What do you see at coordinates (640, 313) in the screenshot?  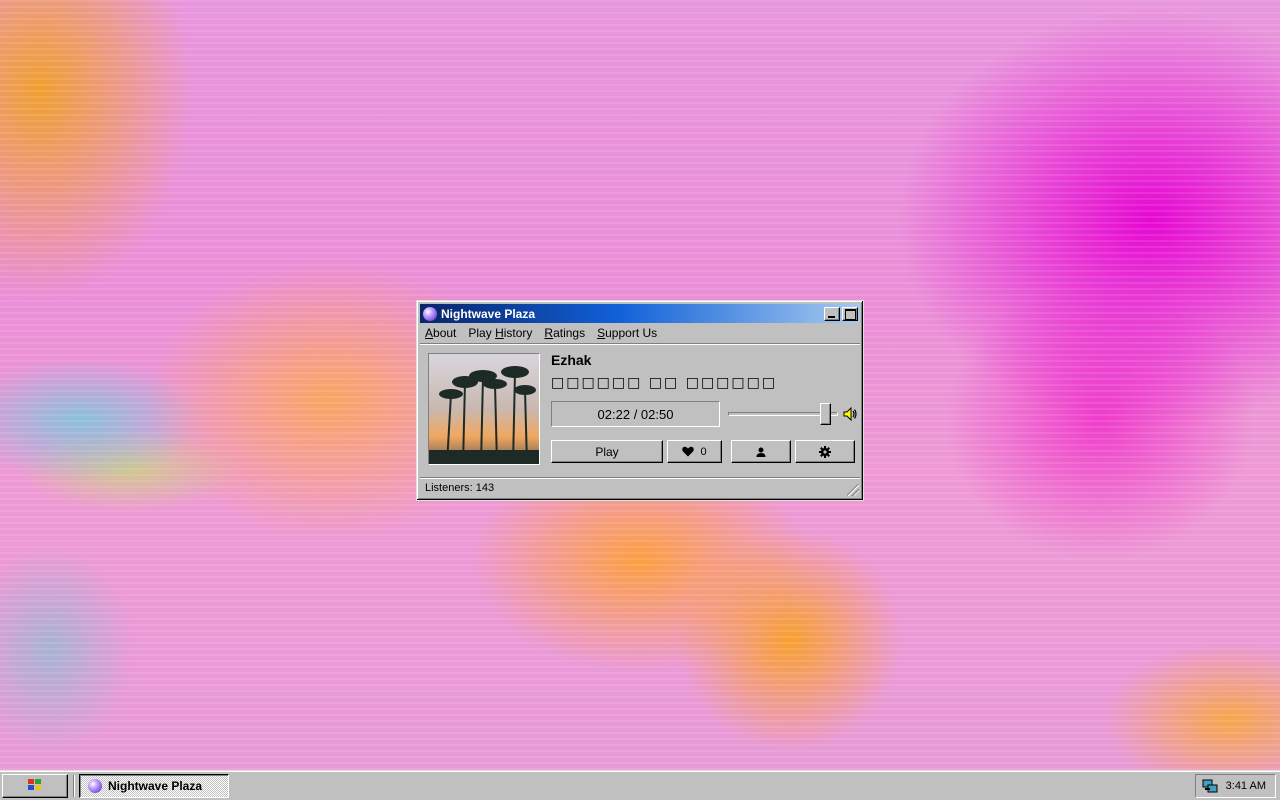 I see `window-titlebar: Nightwave Plaza` at bounding box center [640, 313].